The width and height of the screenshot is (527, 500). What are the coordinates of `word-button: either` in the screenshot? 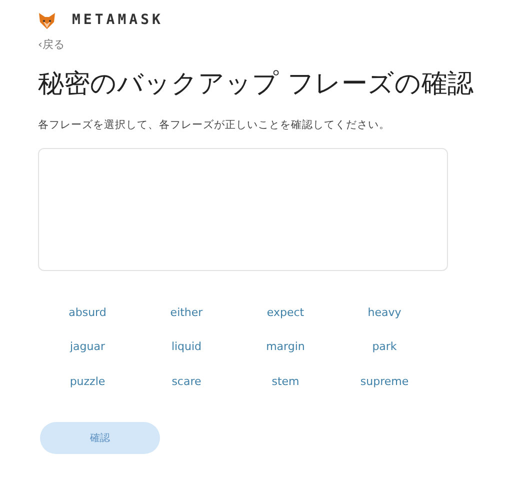 It's located at (186, 313).